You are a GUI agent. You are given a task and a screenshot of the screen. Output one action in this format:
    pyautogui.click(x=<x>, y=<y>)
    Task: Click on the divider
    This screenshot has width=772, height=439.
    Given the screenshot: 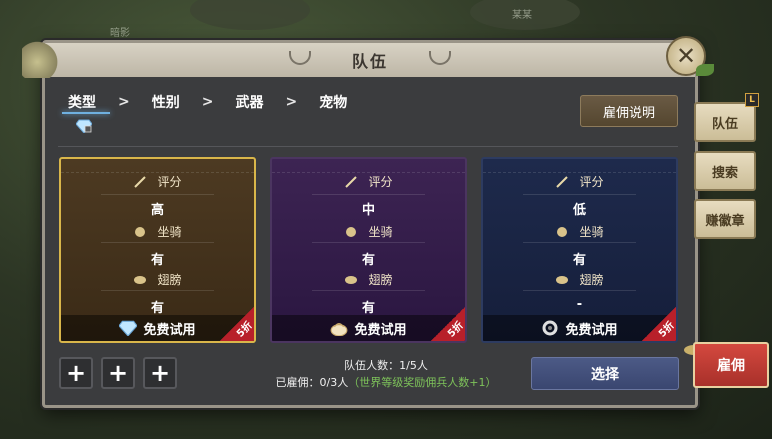 What is the action you would take?
    pyautogui.click(x=368, y=146)
    